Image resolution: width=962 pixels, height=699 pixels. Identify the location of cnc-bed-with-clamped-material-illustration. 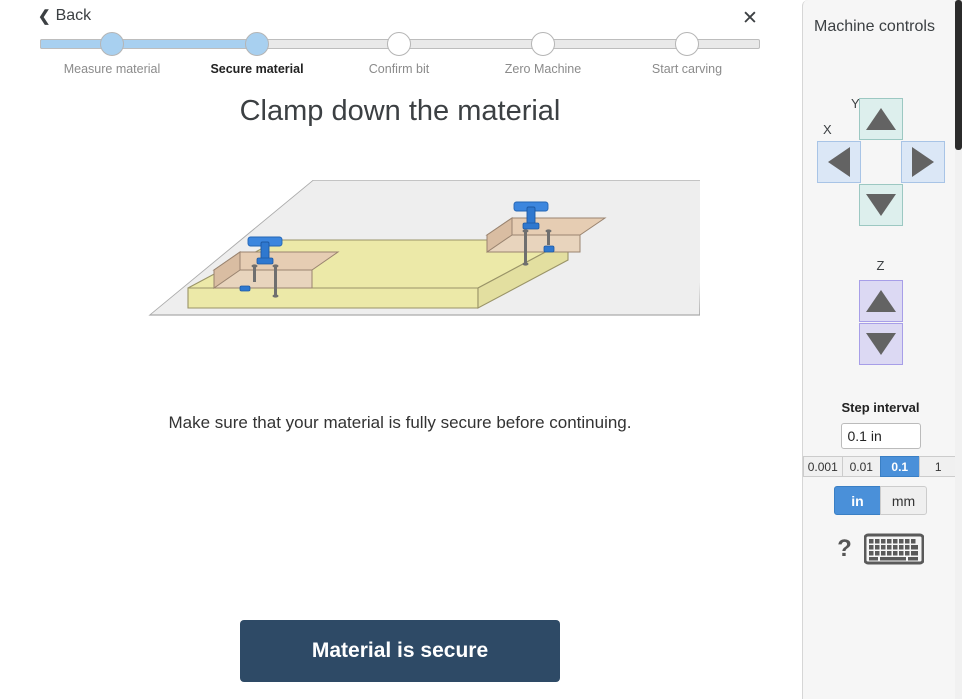
(424, 248).